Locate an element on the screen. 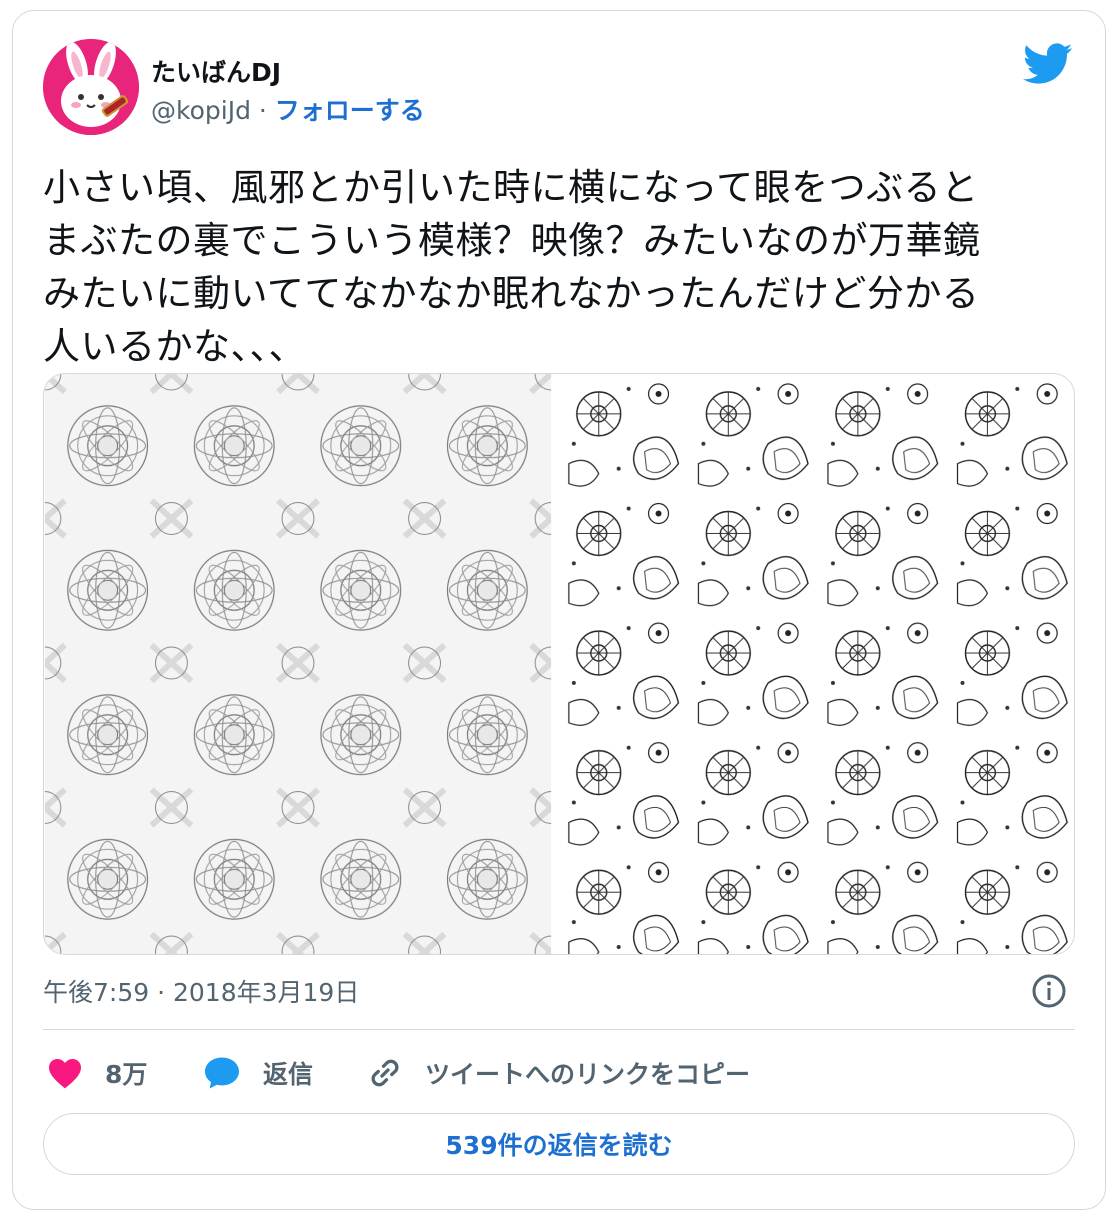 The image size is (1120, 1224). copy-link-action: ツイートへのリンクをコピー is located at coordinates (558, 1073).